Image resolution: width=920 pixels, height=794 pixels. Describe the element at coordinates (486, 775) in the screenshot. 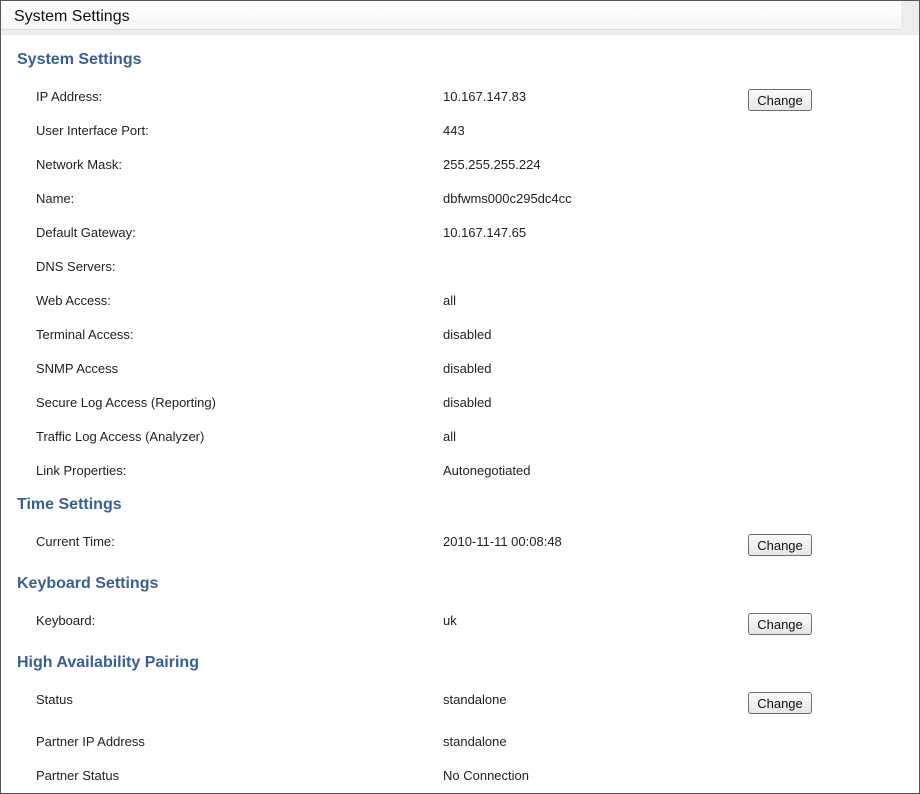

I see `partner-status-value: No Connection` at that location.